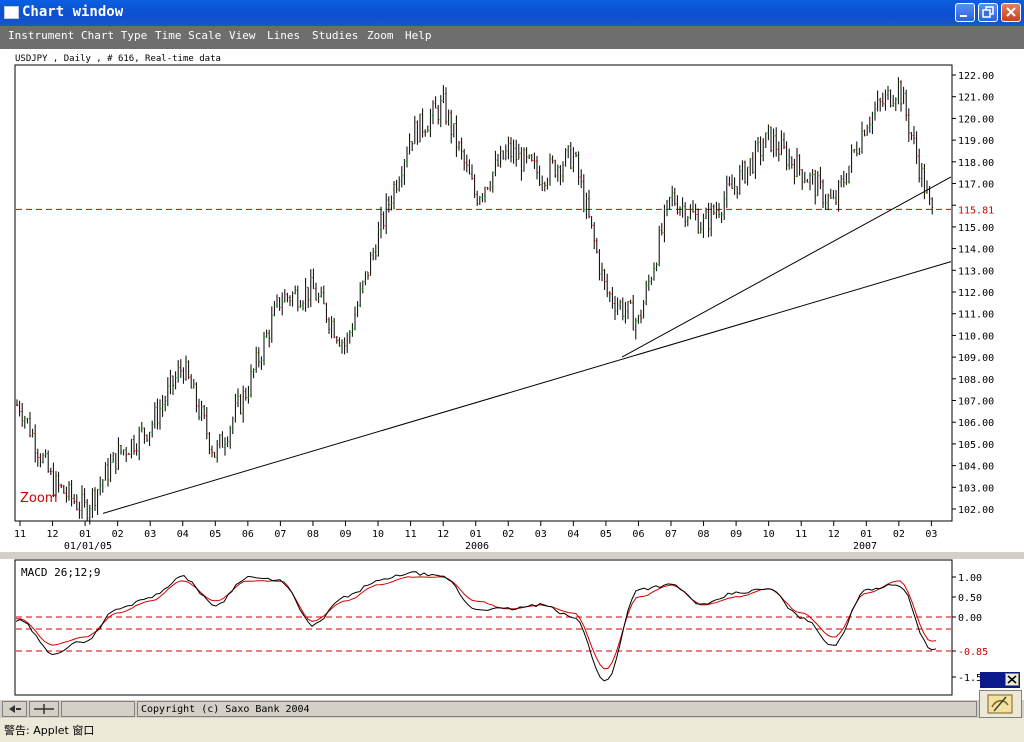 The image size is (1024, 742). I want to click on price-tick-label: 103.00, so click(976, 488).